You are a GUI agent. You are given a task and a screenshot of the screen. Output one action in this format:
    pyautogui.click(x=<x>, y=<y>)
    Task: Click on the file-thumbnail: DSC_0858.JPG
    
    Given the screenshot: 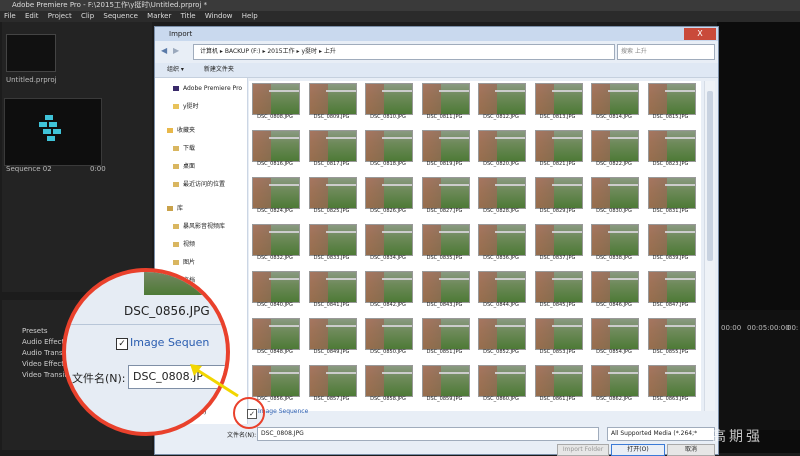 What is the action you would take?
    pyautogui.click(x=388, y=384)
    